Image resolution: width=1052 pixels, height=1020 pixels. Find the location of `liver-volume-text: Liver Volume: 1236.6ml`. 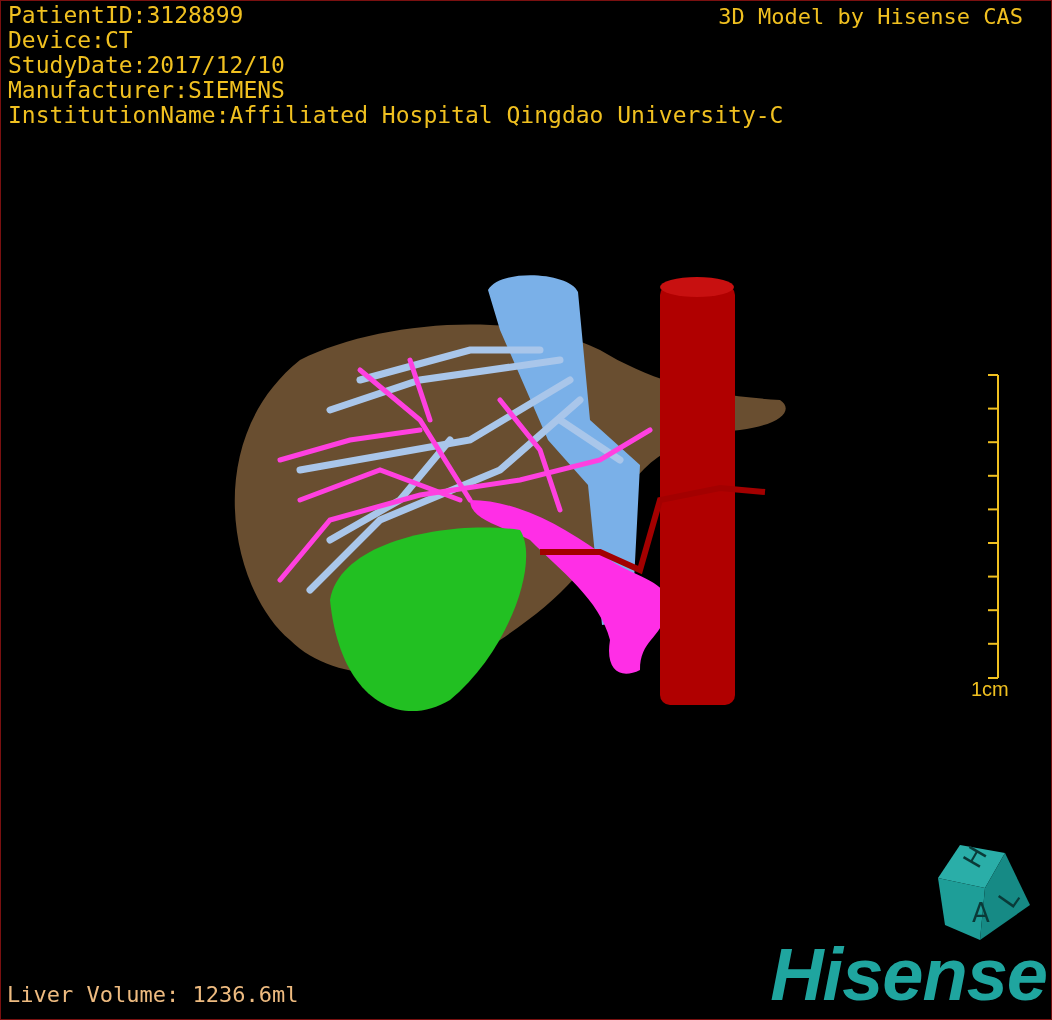

liver-volume-text: Liver Volume: 1236.6ml is located at coordinates (153, 994).